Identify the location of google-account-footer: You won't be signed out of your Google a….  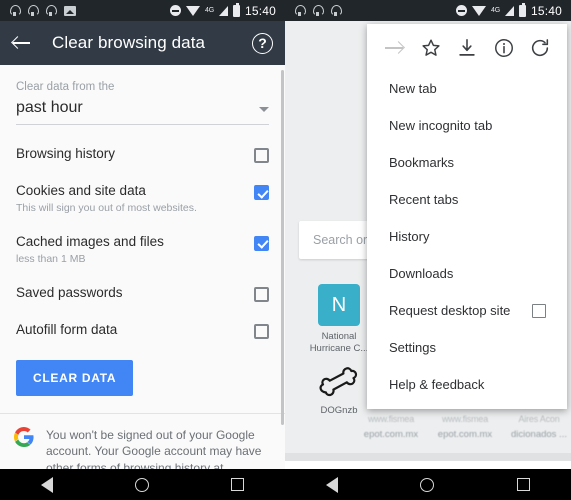
(142, 445).